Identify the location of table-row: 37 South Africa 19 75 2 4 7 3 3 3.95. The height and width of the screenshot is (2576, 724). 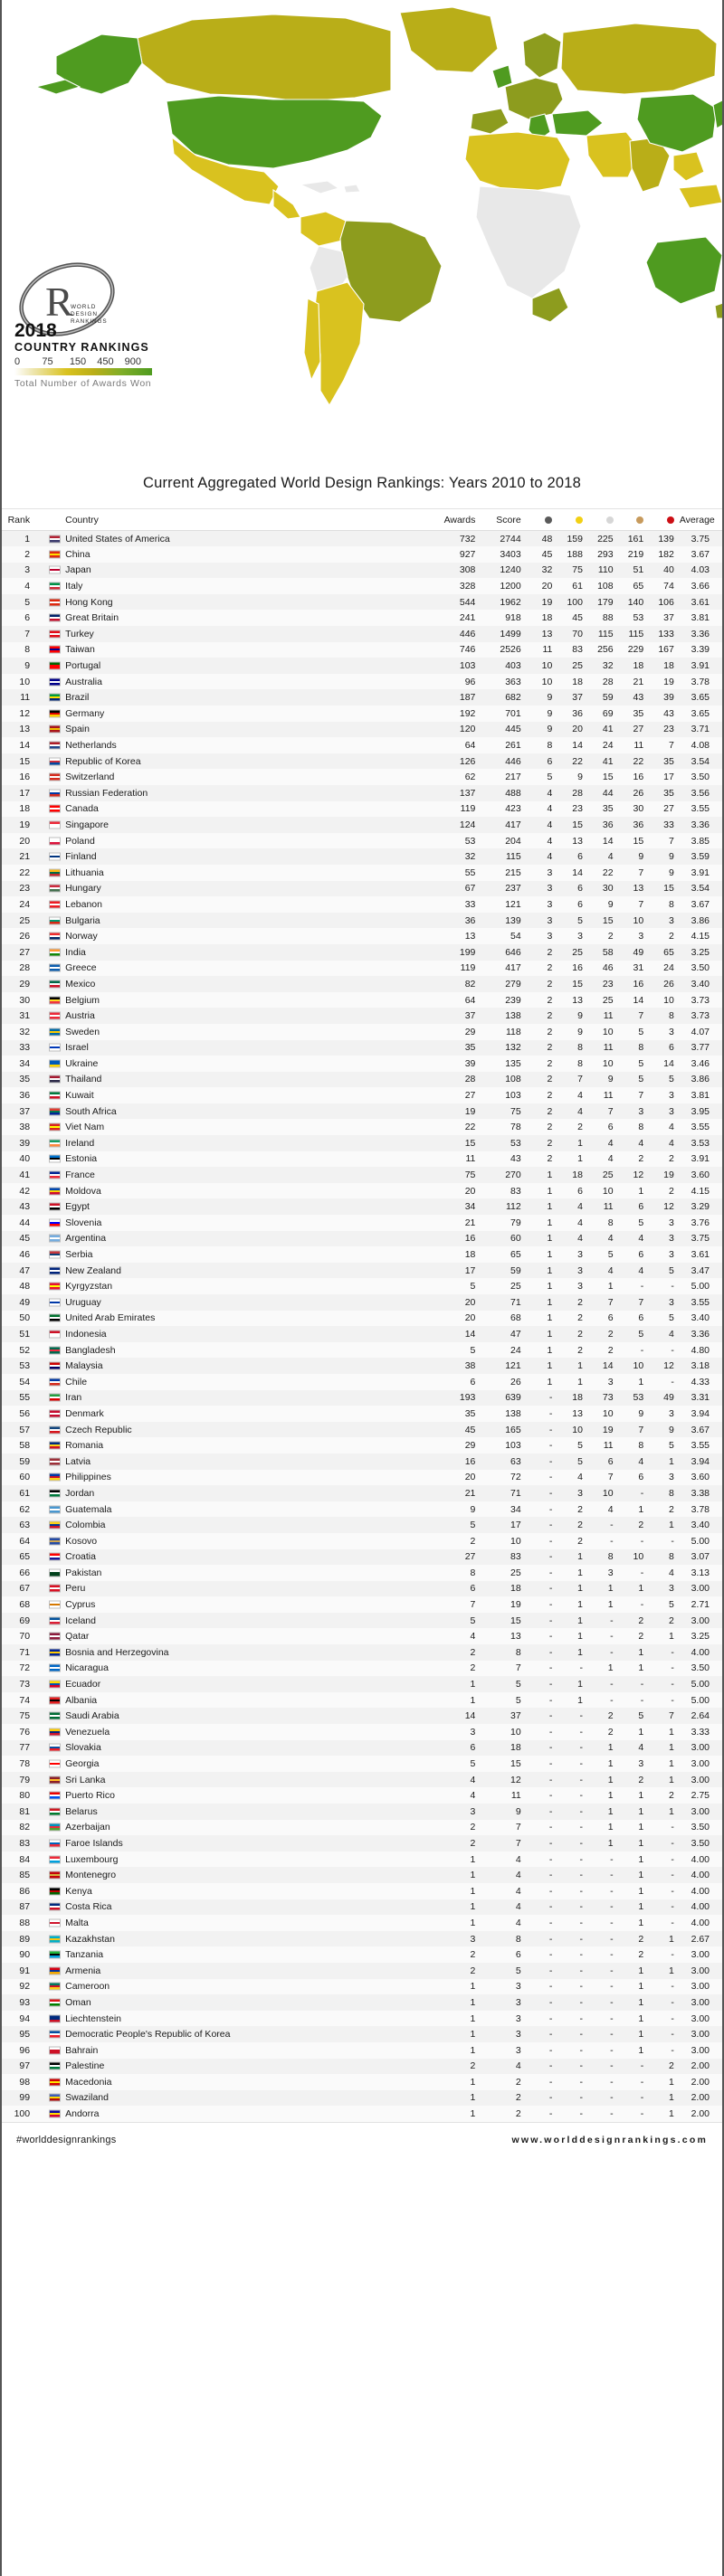
(362, 1111).